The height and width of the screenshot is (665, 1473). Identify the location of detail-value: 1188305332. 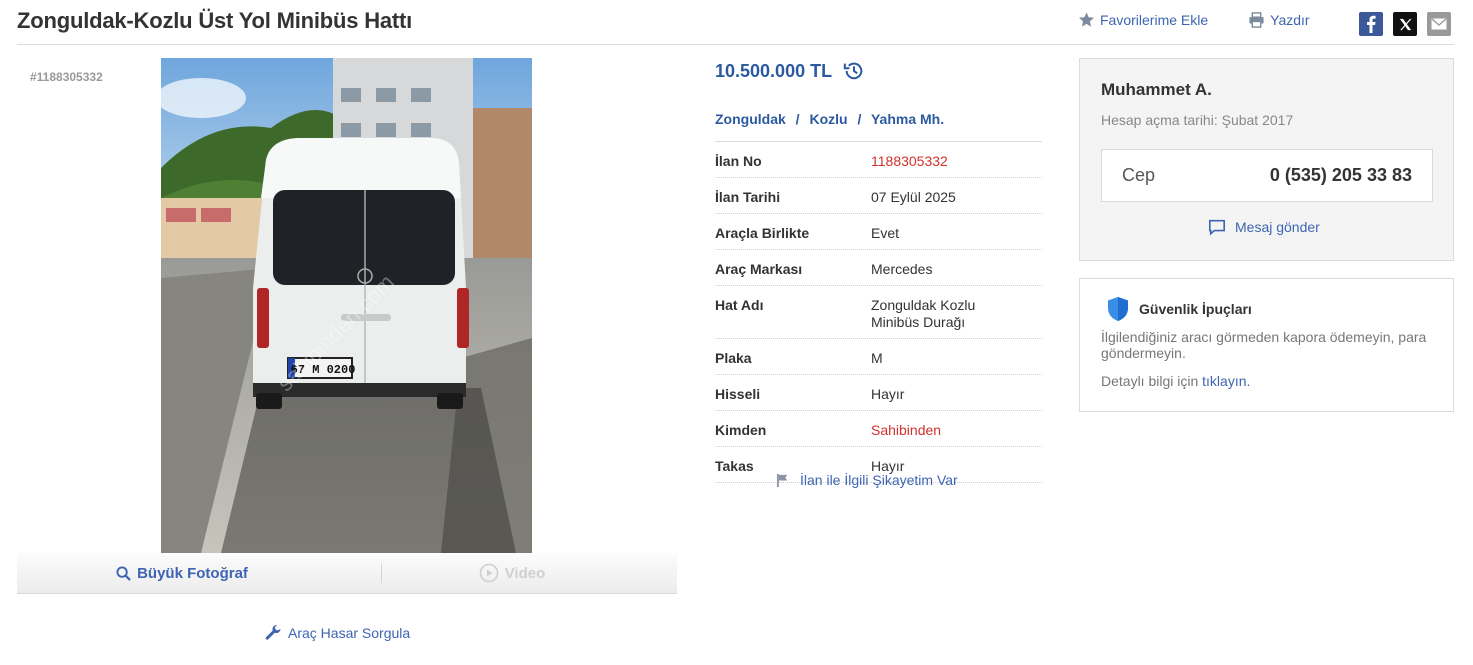
(909, 161).